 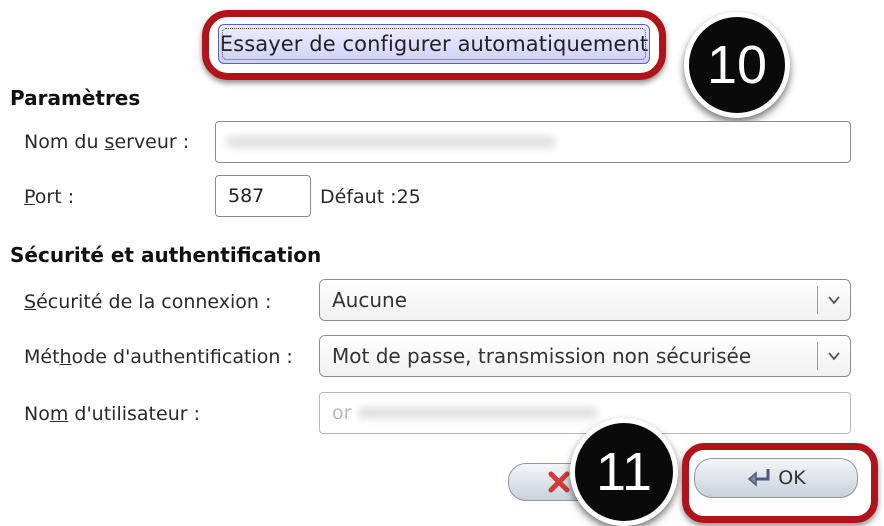 I want to click on auto-configure-label: Essayer de configurer automatiquement, so click(x=434, y=44).